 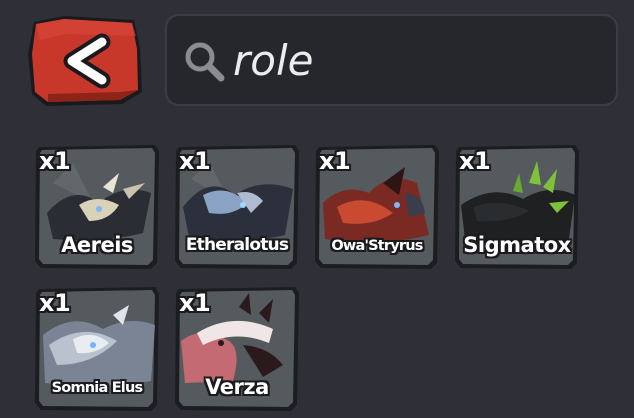 What do you see at coordinates (517, 245) in the screenshot?
I see `item-name: Sigmatox` at bounding box center [517, 245].